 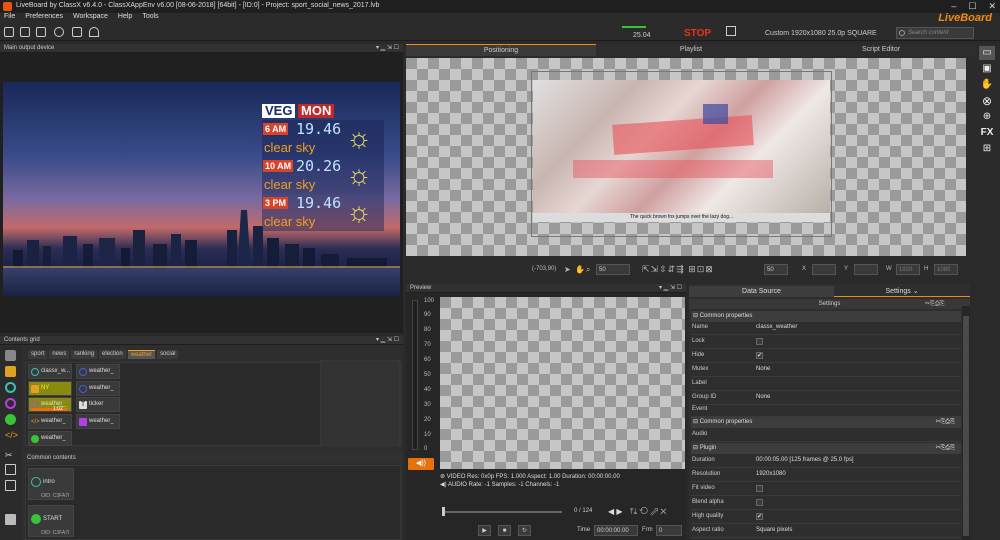 I want to click on tab-script-editor: Script Editor, so click(x=881, y=50).